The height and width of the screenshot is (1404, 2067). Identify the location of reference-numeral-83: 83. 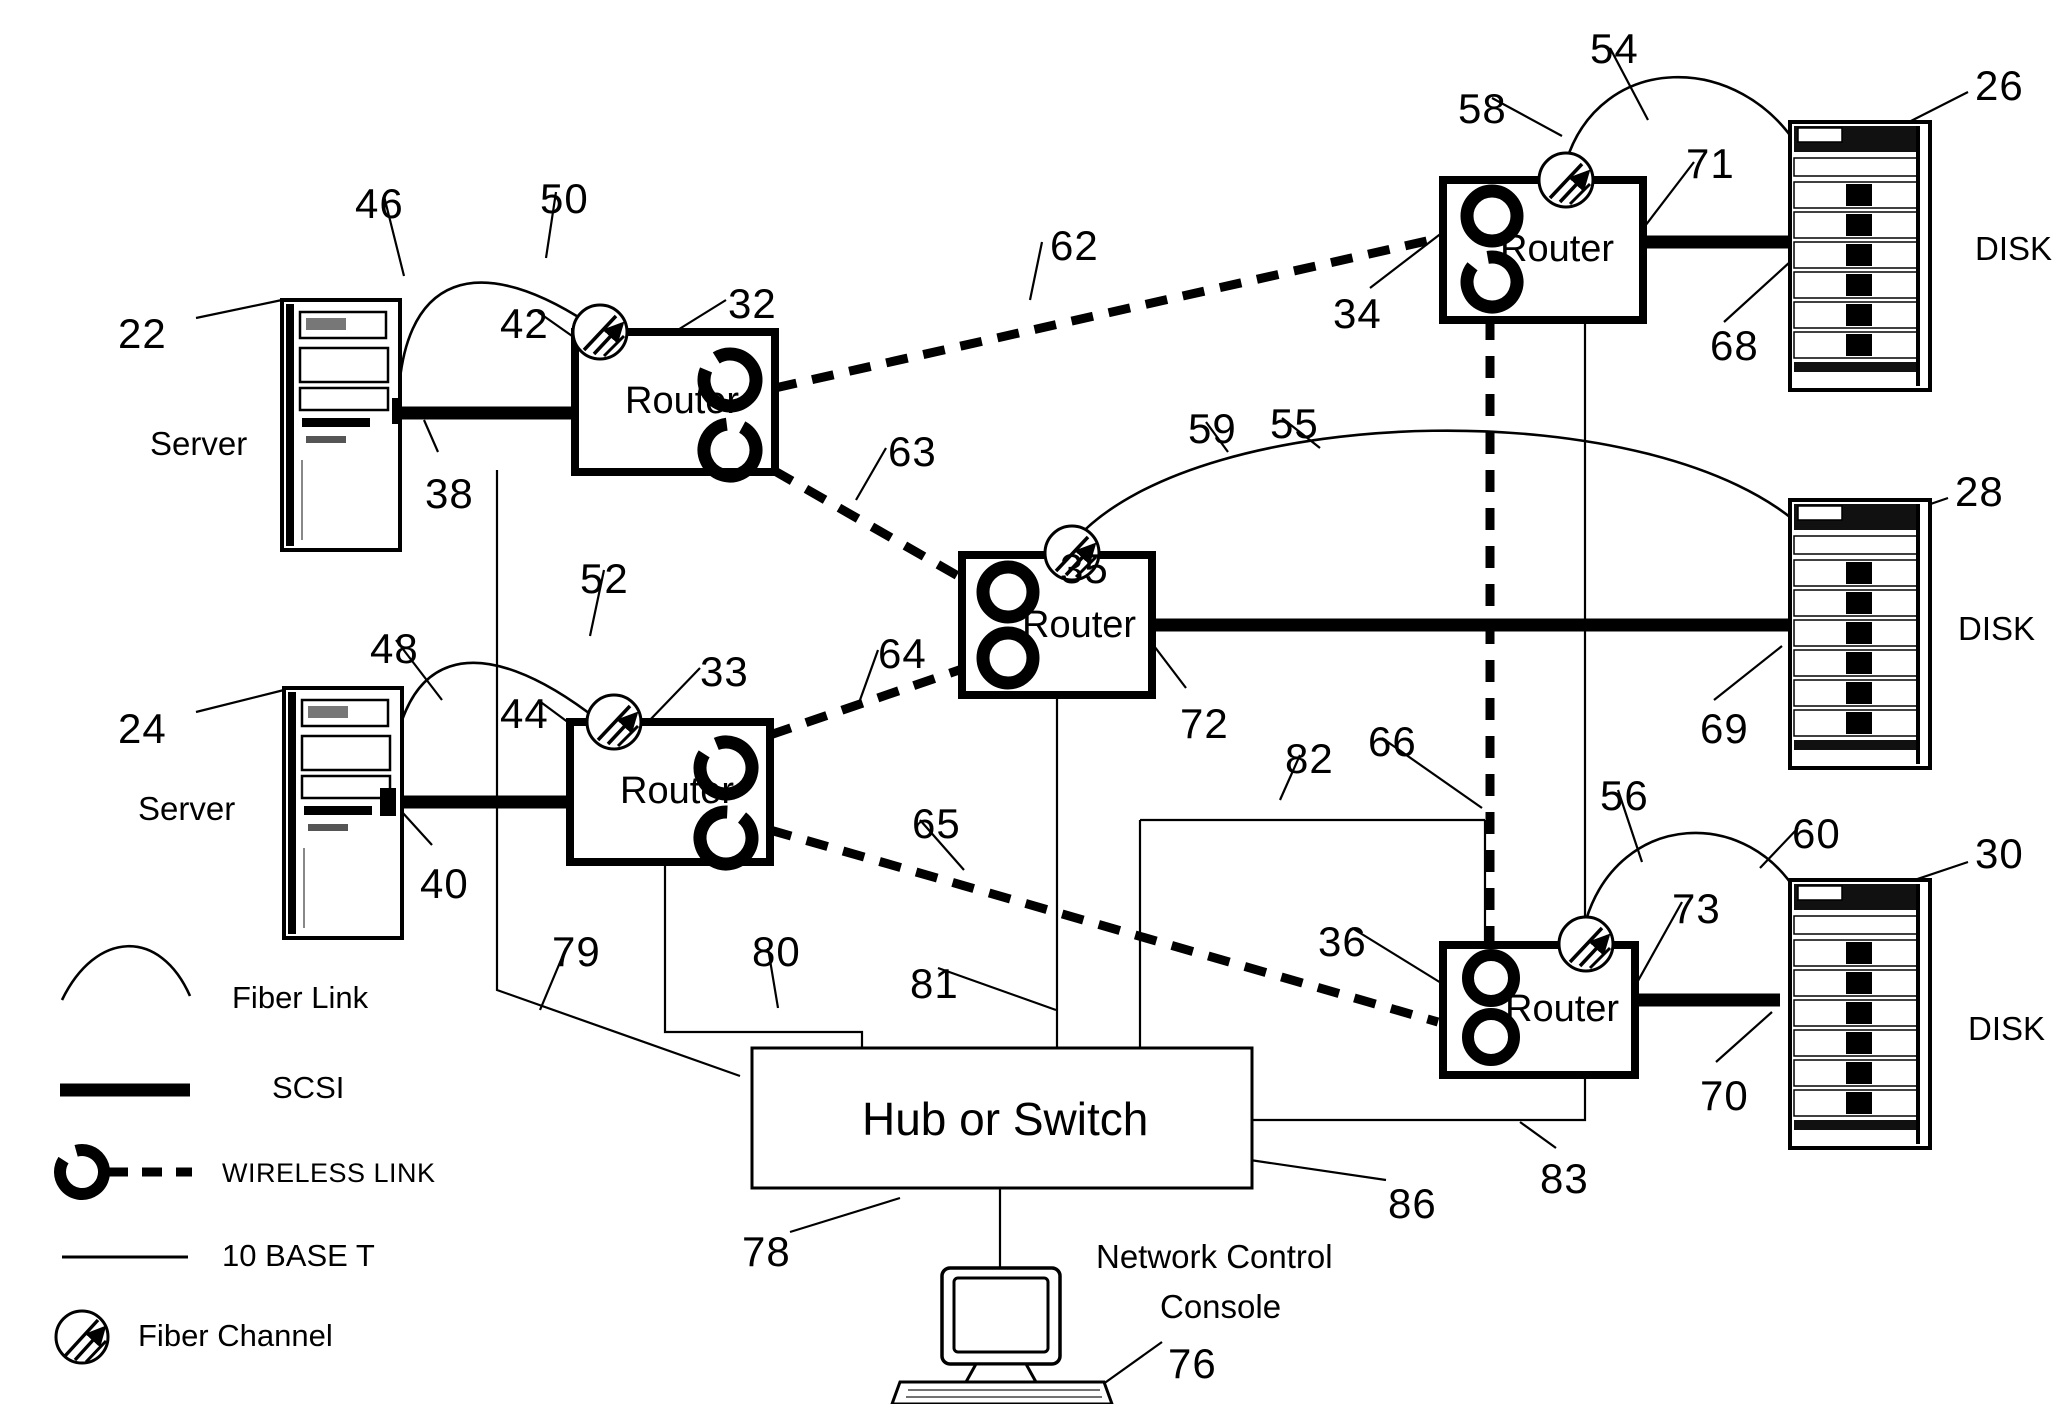
(1564, 1178).